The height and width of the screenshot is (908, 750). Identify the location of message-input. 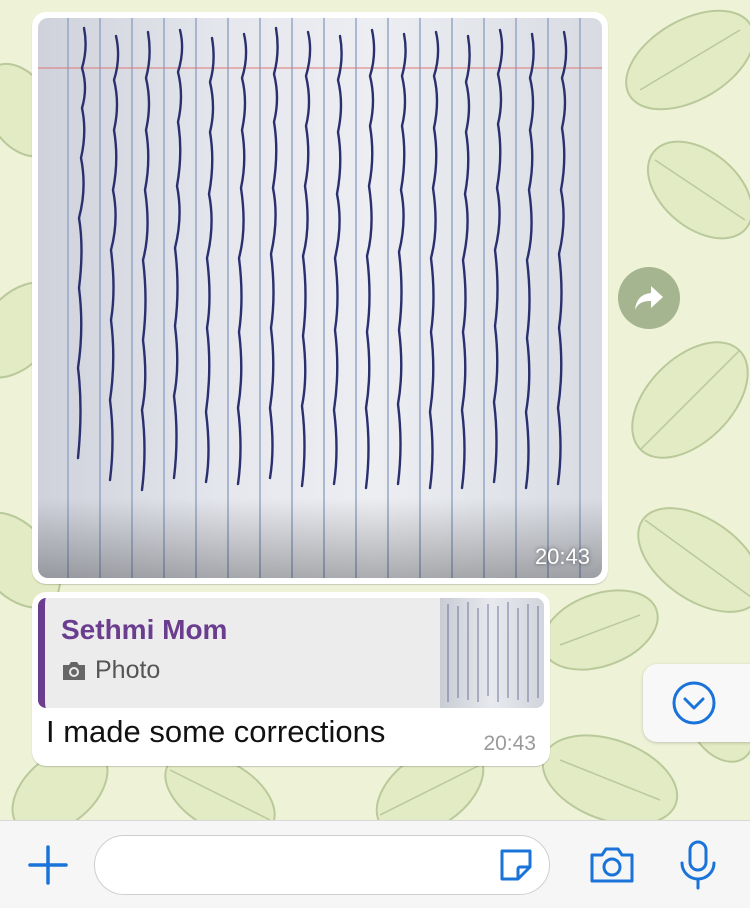
(322, 865).